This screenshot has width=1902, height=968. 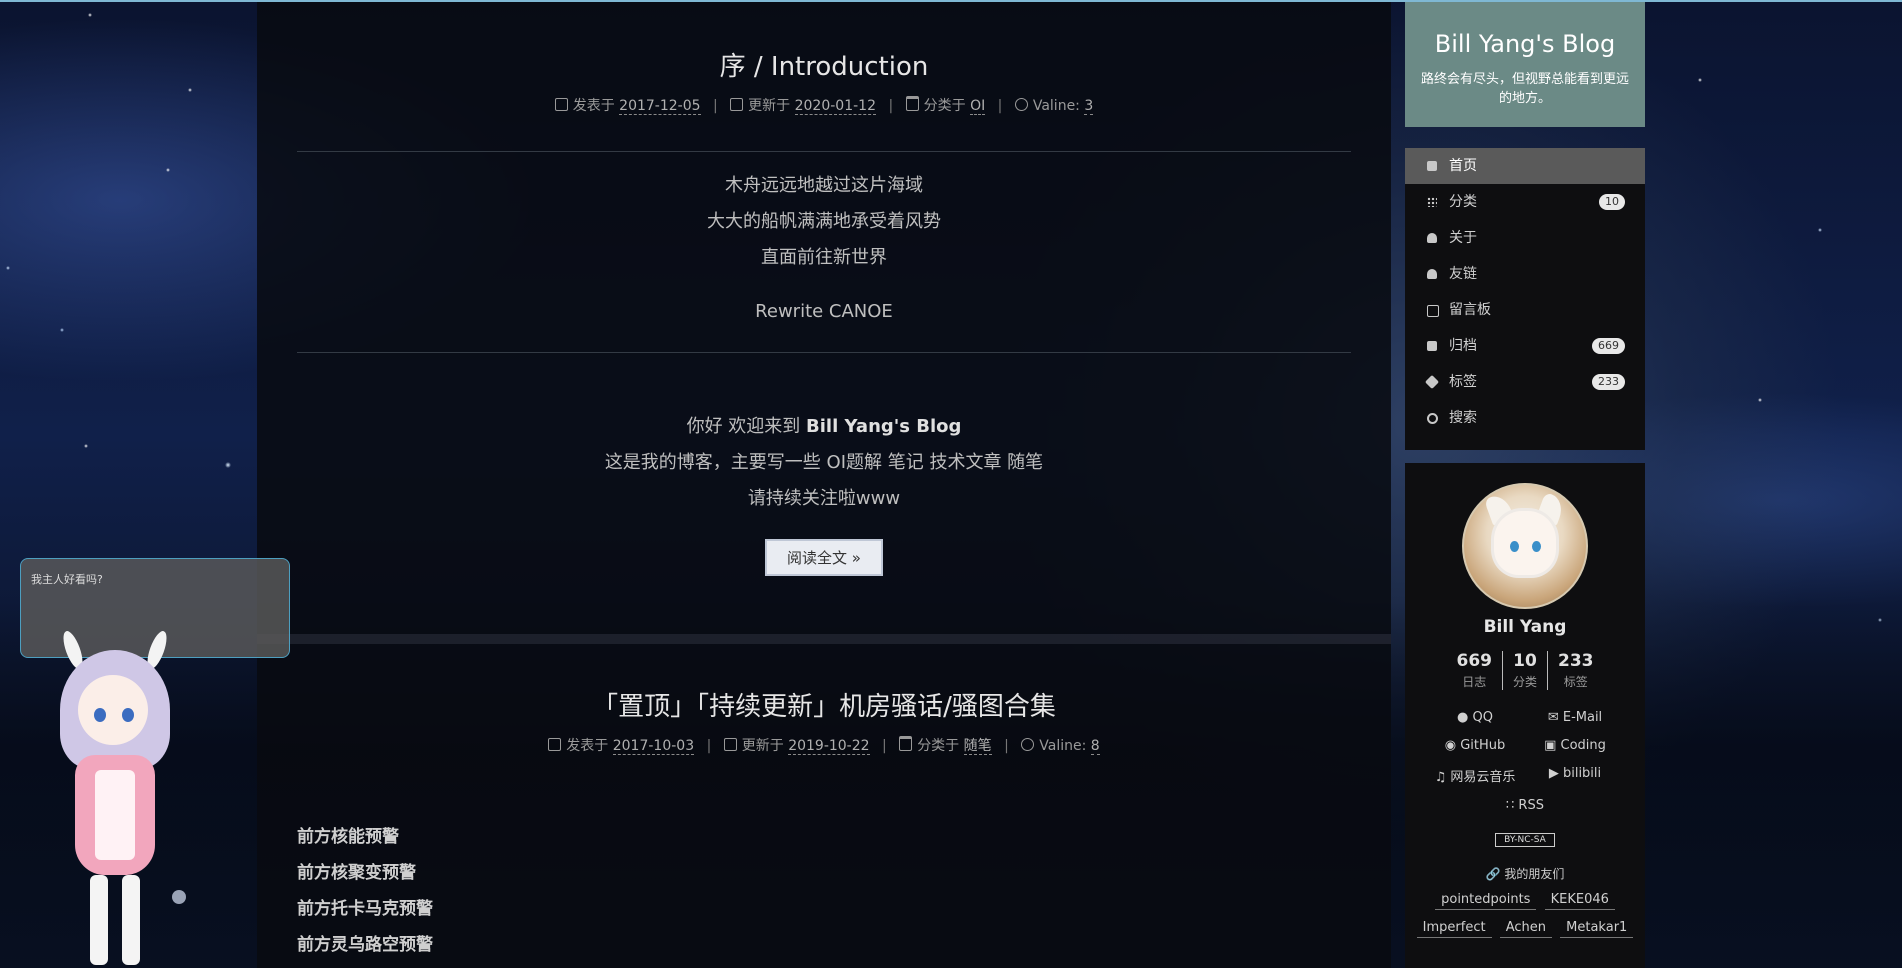 I want to click on author-name: Bill Yang, so click(x=1525, y=627).